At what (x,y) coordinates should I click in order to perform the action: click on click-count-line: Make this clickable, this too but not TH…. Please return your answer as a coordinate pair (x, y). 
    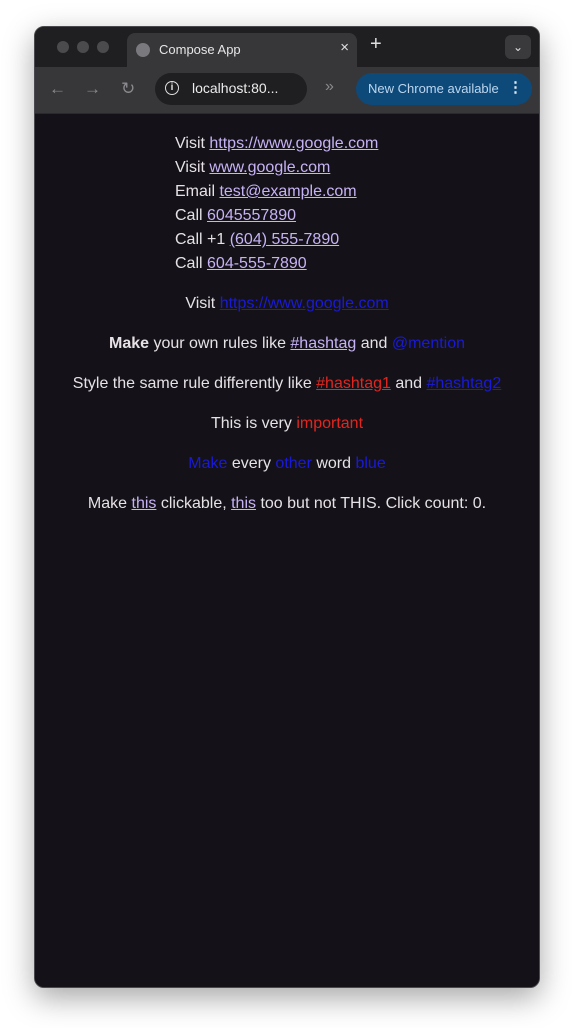
    Looking at the image, I should click on (287, 504).